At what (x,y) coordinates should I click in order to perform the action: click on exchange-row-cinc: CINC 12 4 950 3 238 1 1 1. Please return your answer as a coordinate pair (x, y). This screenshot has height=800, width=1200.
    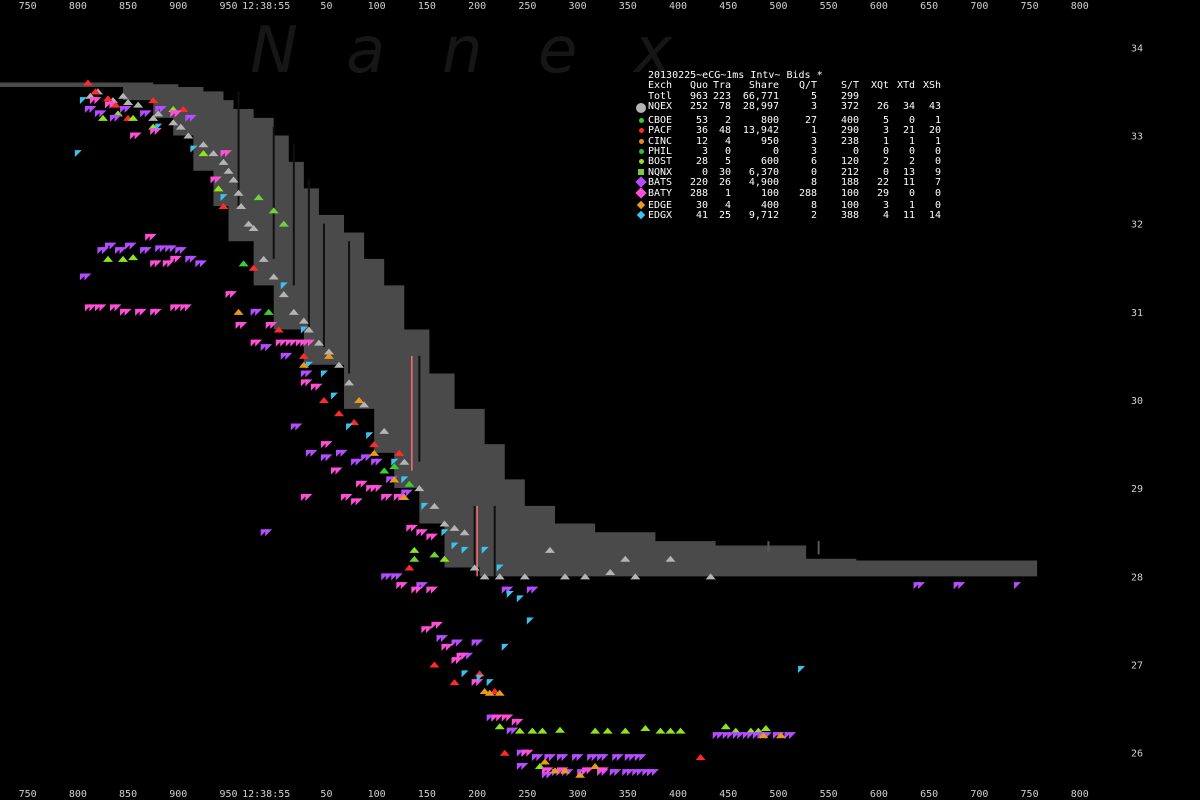
    Looking at the image, I should click on (787, 141).